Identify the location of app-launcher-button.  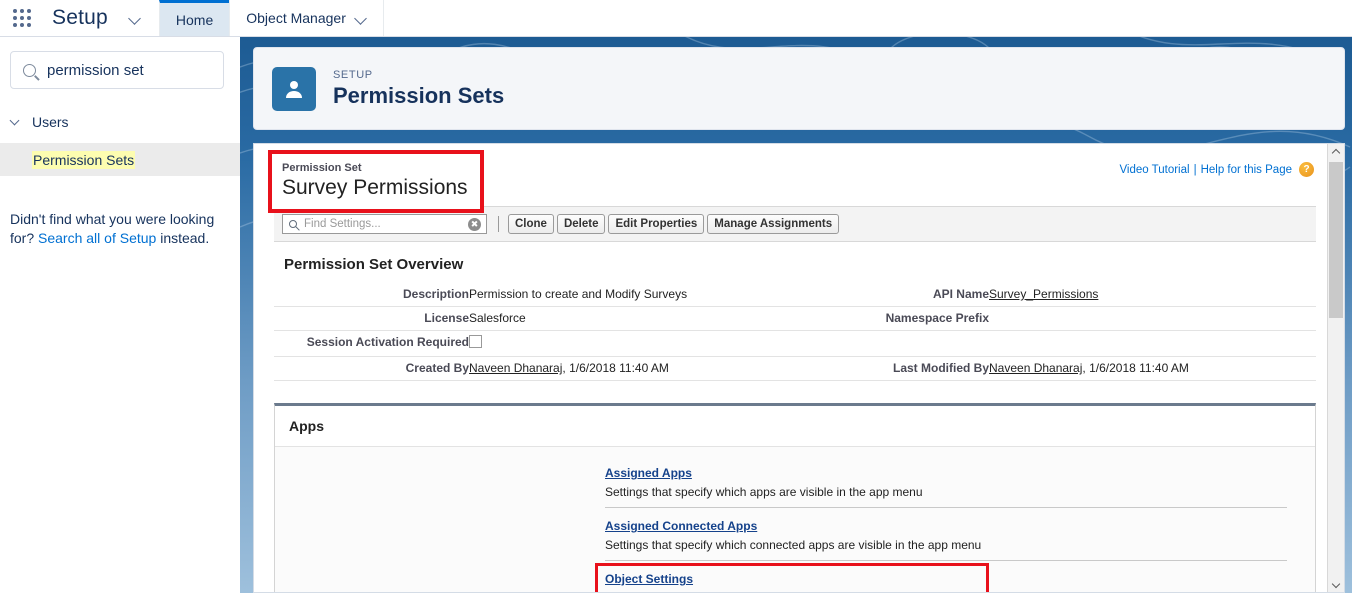
(22, 18).